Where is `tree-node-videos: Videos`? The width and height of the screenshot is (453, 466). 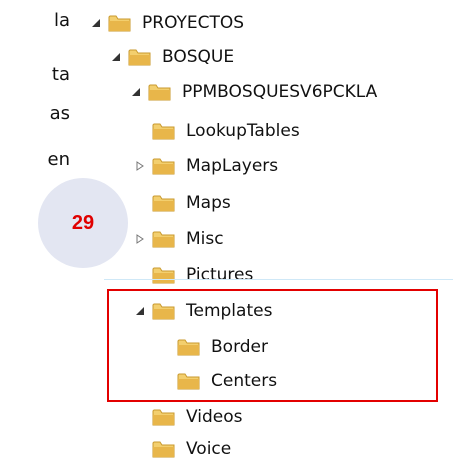
tree-node-videos: Videos is located at coordinates (197, 417).